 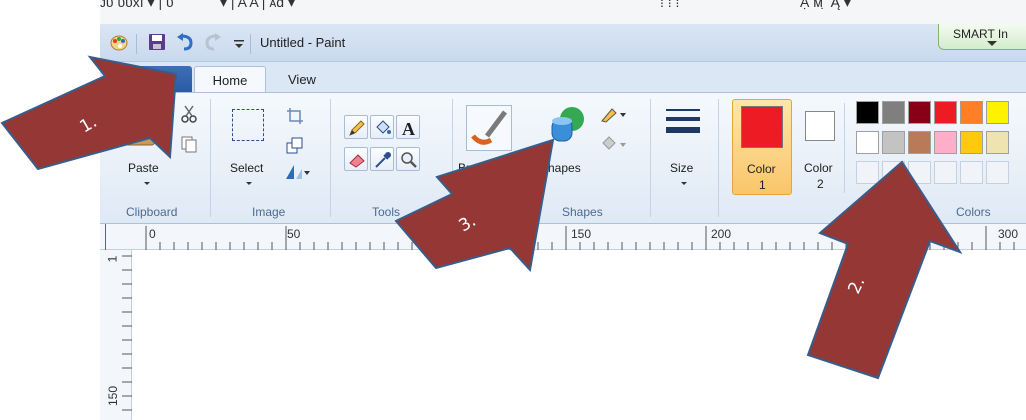 What do you see at coordinates (884, 270) in the screenshot?
I see `annotation-arrow-2: 2.` at bounding box center [884, 270].